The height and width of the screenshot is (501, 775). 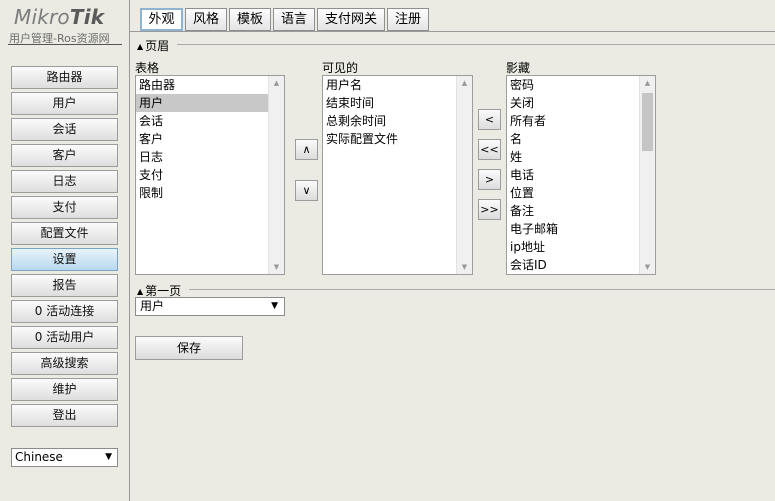 I want to click on nav-profiles-button: 配置文件, so click(x=64, y=233).